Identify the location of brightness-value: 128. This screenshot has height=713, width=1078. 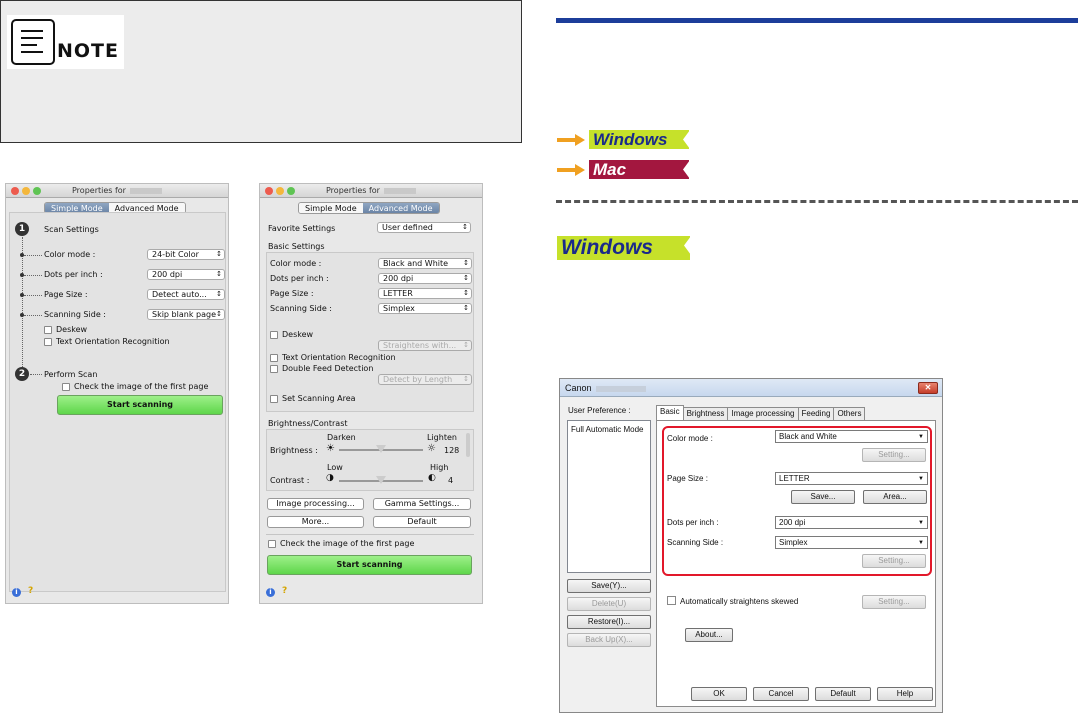
(452, 450).